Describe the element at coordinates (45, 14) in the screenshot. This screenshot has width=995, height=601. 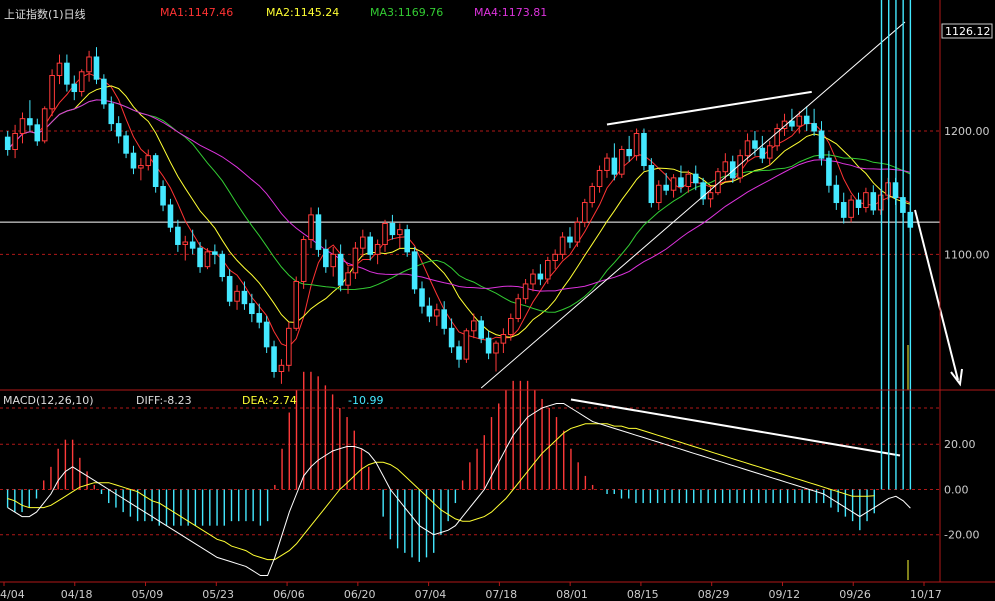
I see `chart-title: 上证指数(1)日线` at that location.